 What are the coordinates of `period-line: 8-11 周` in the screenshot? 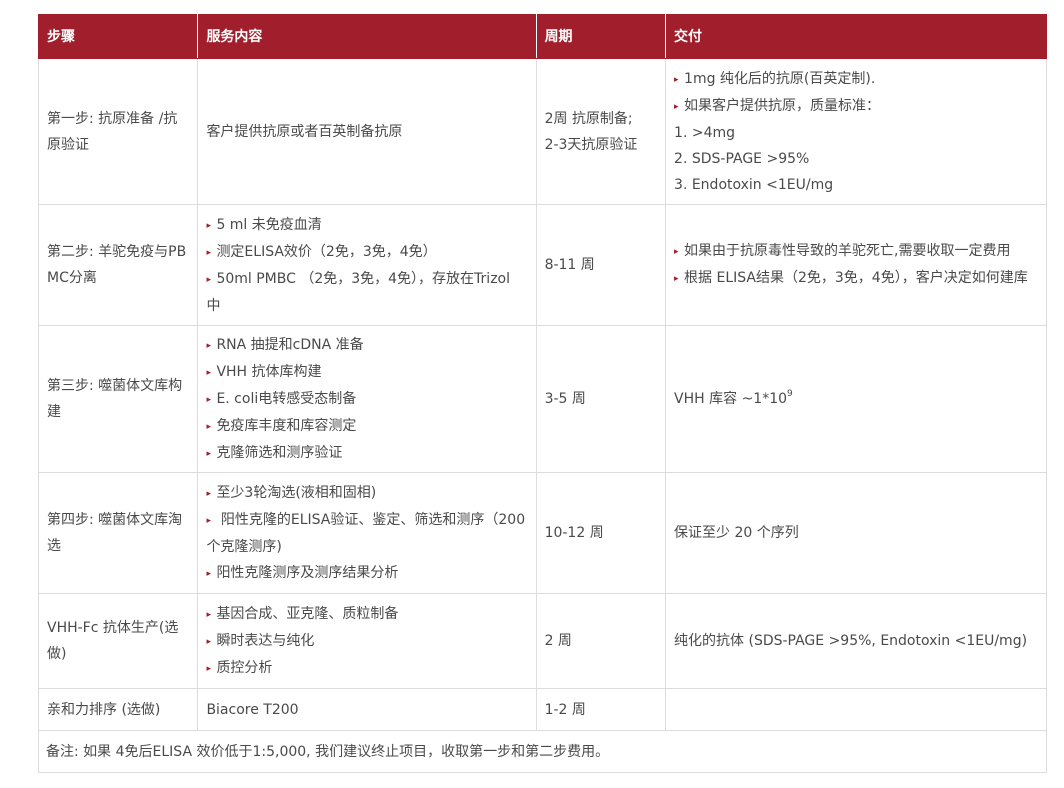 It's located at (569, 265).